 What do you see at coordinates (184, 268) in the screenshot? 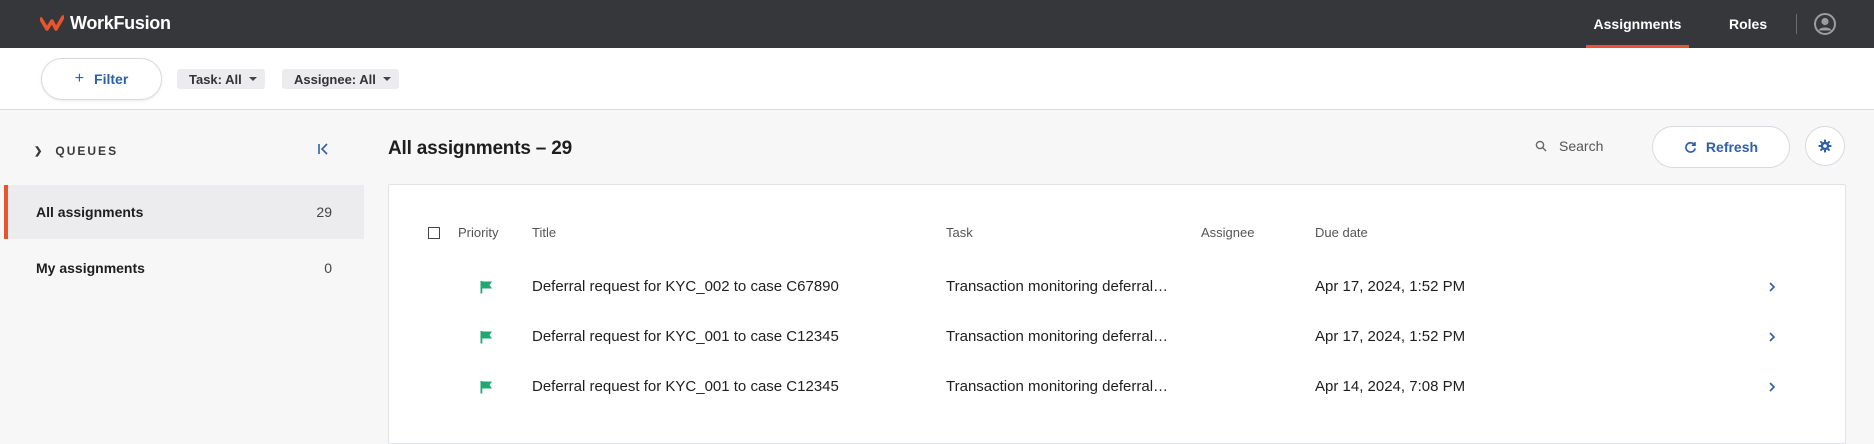
I see `queue-item-my-assignments: My assignments 0` at bounding box center [184, 268].